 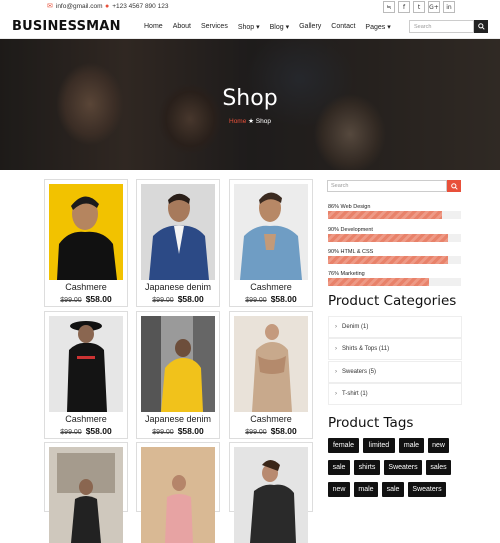 I want to click on breadcrumb-current: Shop, so click(x=263, y=121).